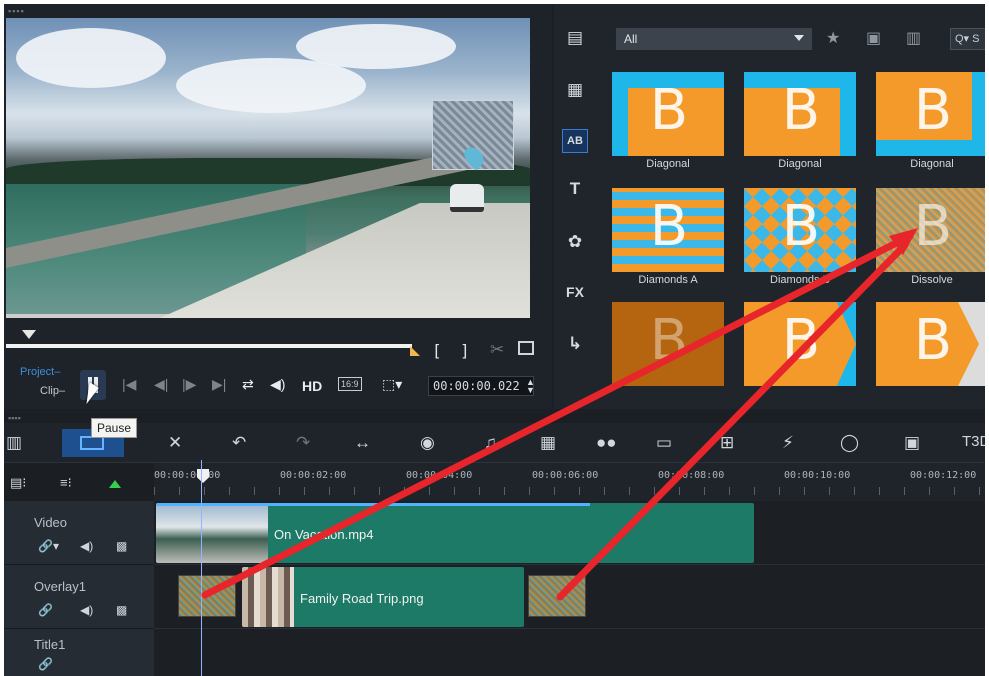 The width and height of the screenshot is (989, 676). I want to click on end-icon: ▶|, so click(219, 384).